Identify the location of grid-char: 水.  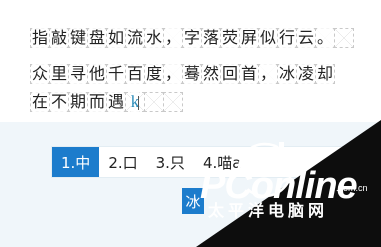
(153, 38).